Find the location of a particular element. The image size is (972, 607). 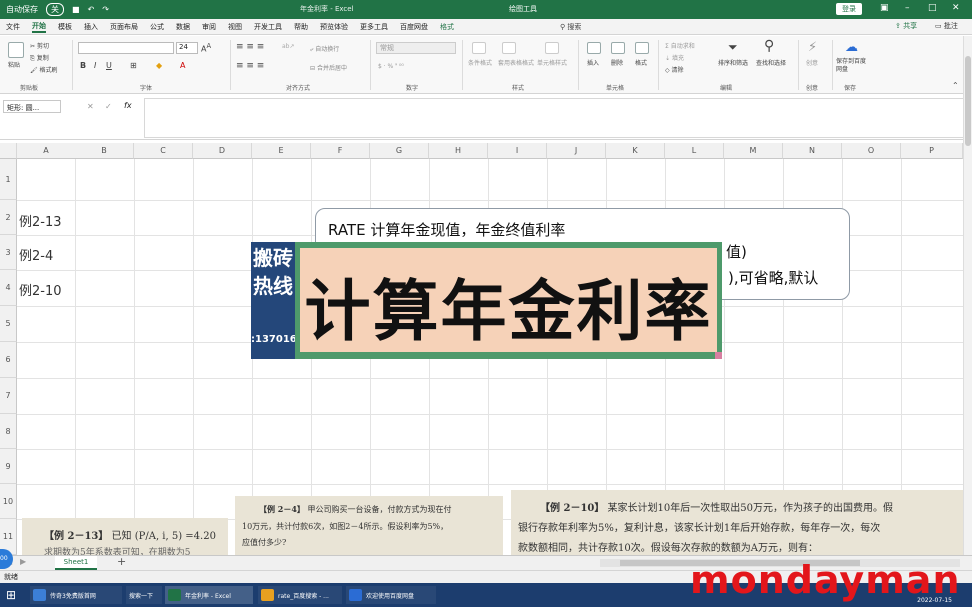

col-header-n: N is located at coordinates (812, 151).